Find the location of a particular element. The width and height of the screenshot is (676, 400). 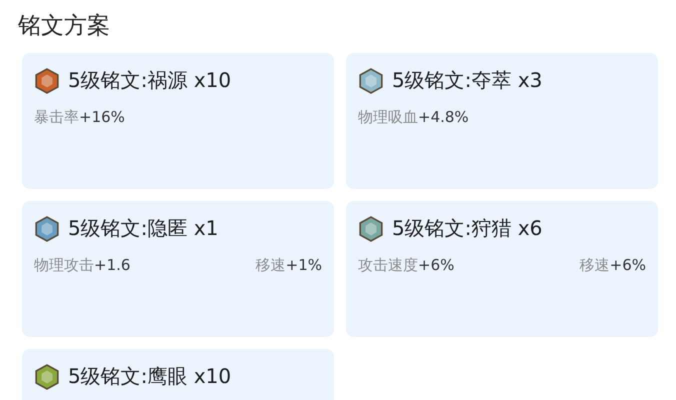

stat-value: +1% is located at coordinates (304, 265).